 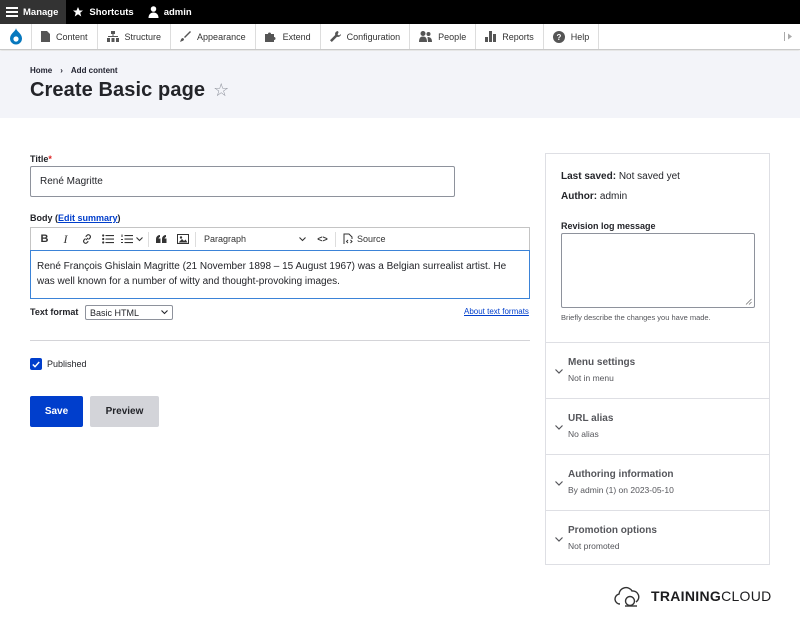 What do you see at coordinates (255, 239) in the screenshot?
I see `heading-format-dropdown: Paragraph` at bounding box center [255, 239].